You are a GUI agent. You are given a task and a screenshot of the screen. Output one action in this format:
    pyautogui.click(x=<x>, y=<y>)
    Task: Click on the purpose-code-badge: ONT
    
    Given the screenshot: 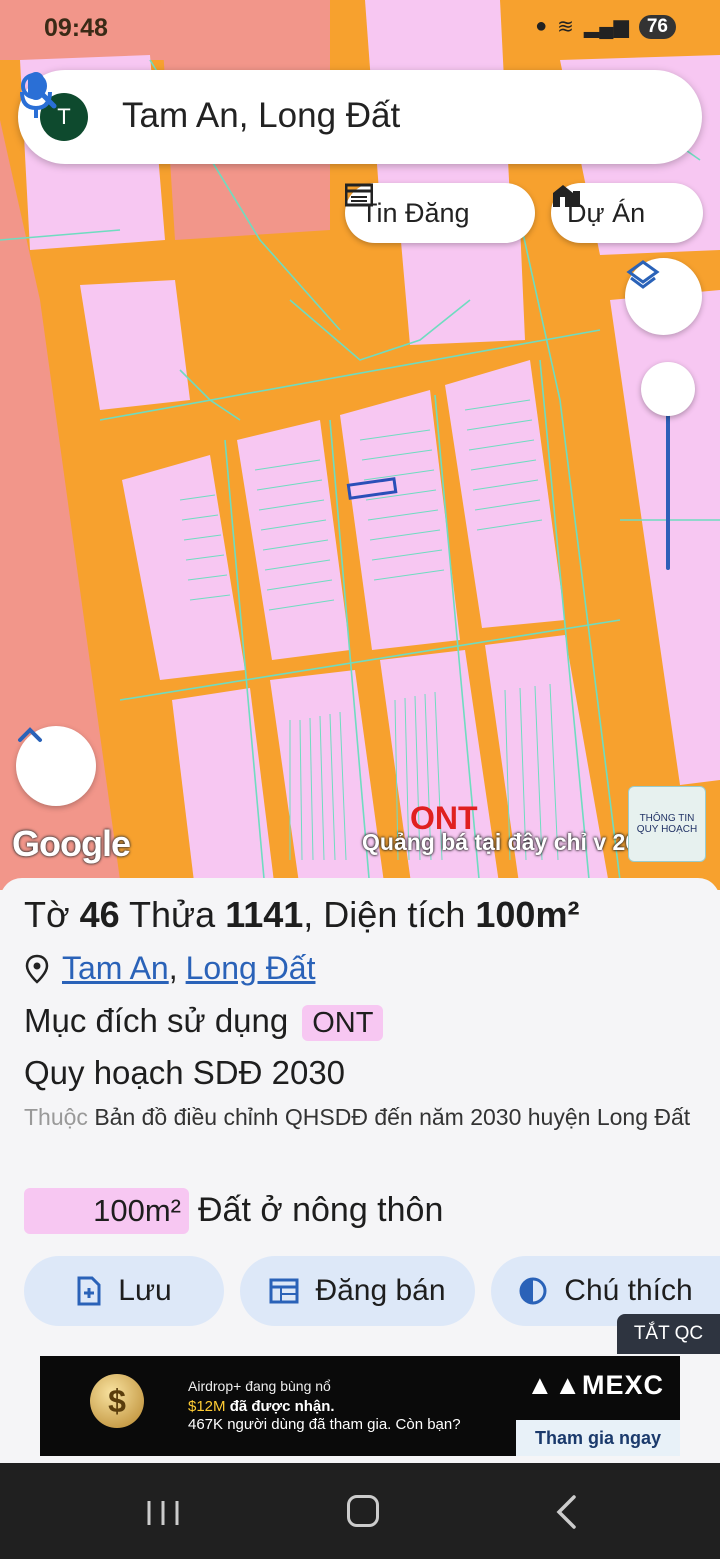 What is the action you would take?
    pyautogui.click(x=343, y=1023)
    